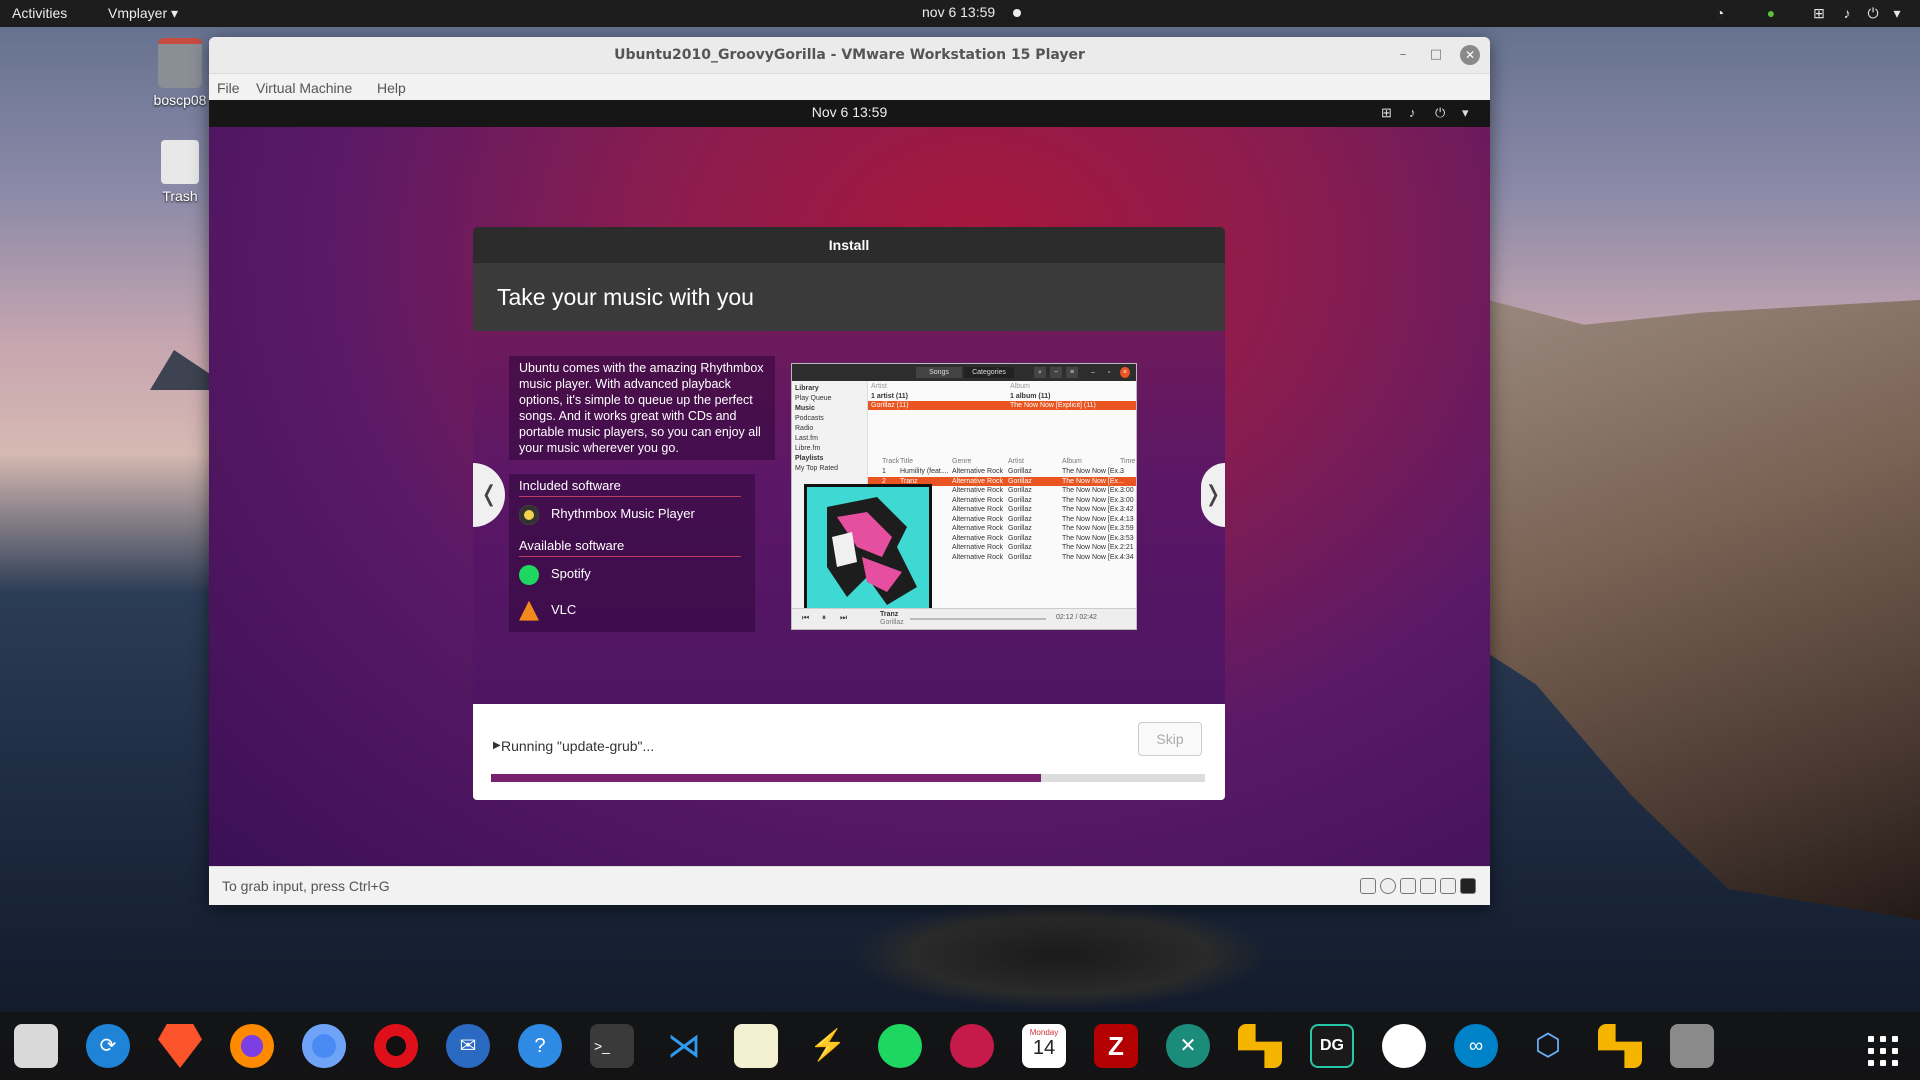 The width and height of the screenshot is (1920, 1080). I want to click on rb-artist-selected: Gorillaz (11), so click(890, 405).